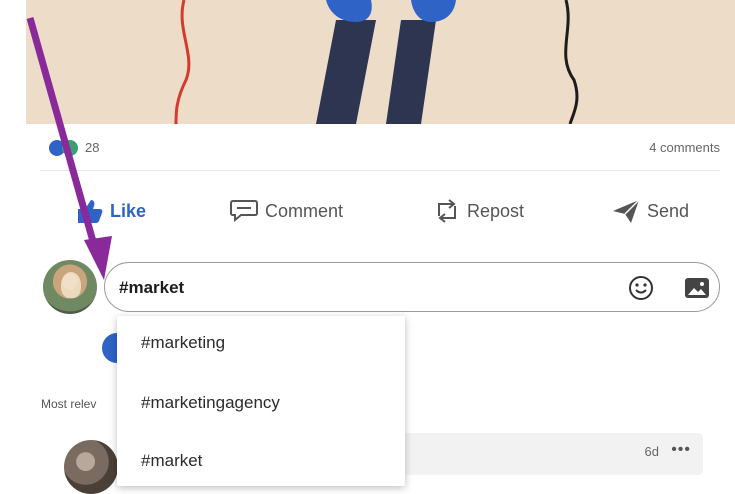  I want to click on comment-label: Comment, so click(304, 210).